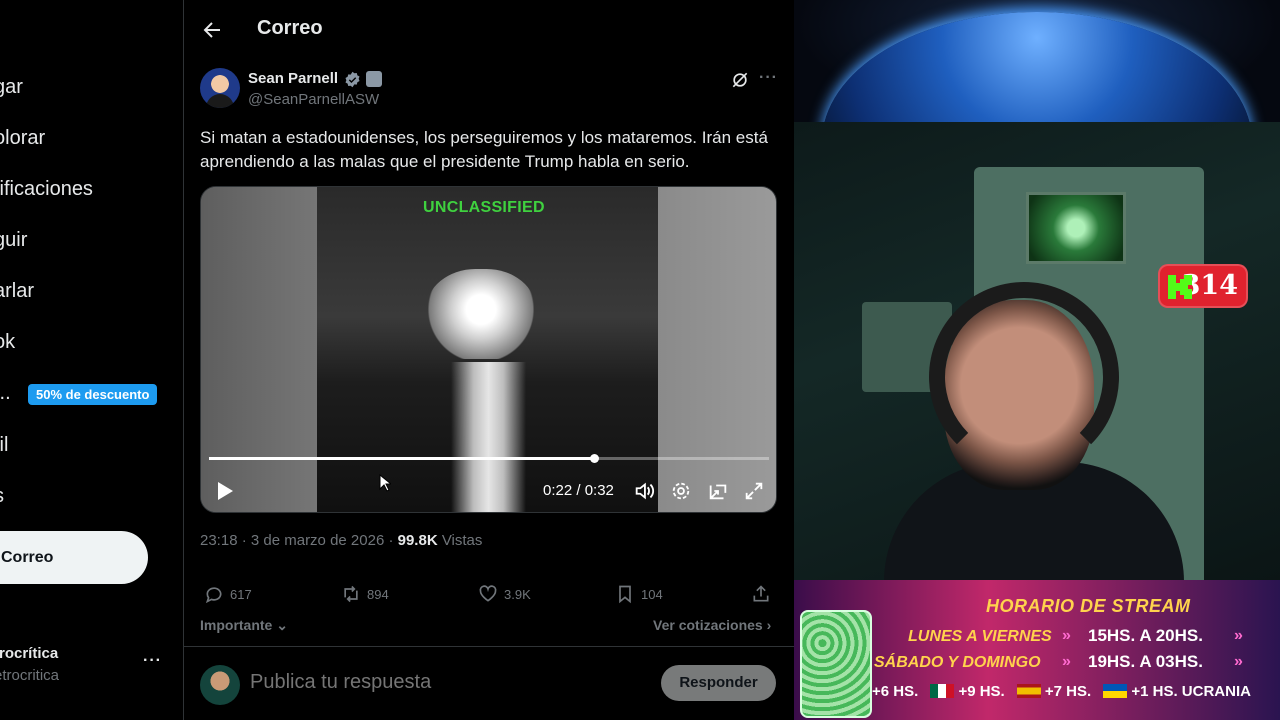 This screenshot has width=1280, height=720. Describe the element at coordinates (7, 342) in the screenshot. I see `nav-item-grok: ok` at that location.